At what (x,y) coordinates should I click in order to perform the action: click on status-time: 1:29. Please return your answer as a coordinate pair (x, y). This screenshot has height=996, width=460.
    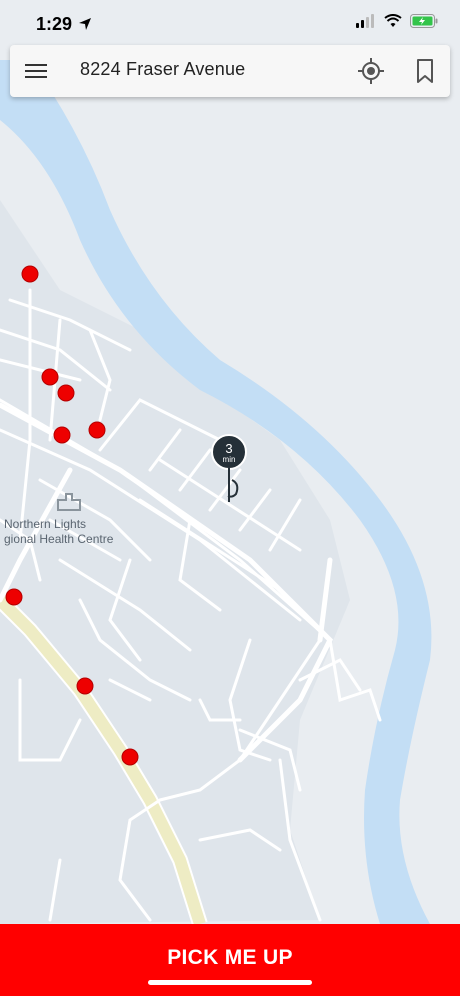
    Looking at the image, I should click on (54, 24).